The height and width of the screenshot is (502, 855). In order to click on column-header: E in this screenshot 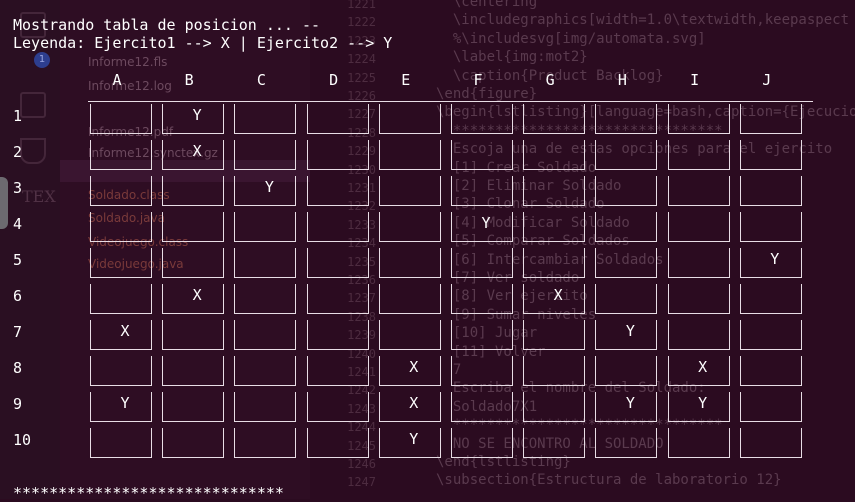, I will do `click(406, 80)`.